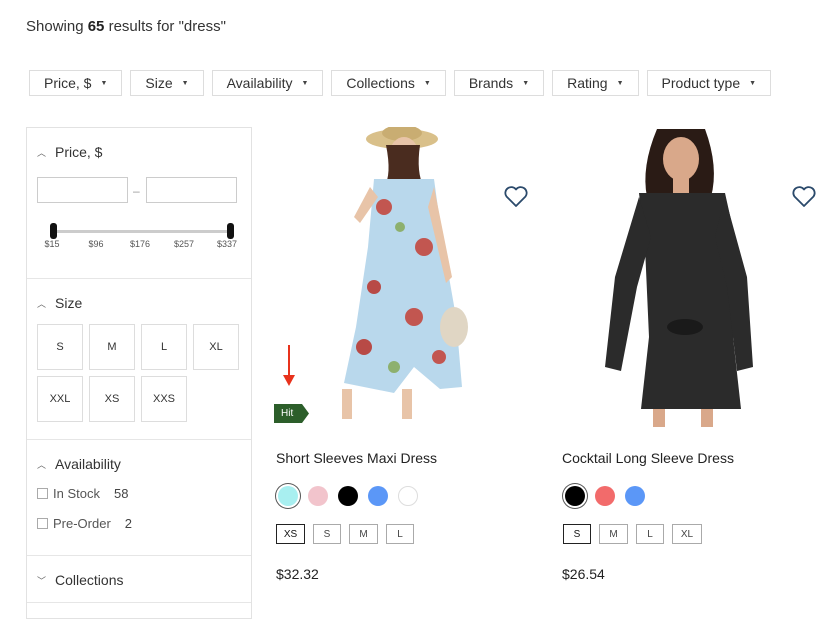  What do you see at coordinates (595, 83) in the screenshot?
I see `filter-rating-button: Rating ▼` at bounding box center [595, 83].